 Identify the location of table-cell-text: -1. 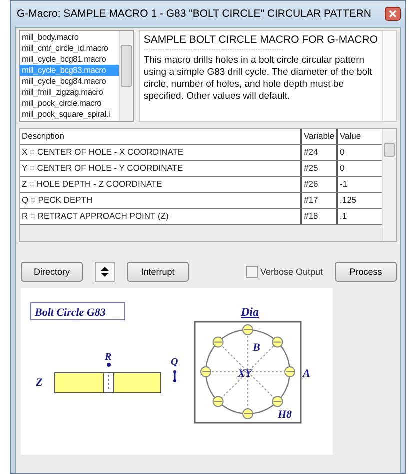
(344, 184).